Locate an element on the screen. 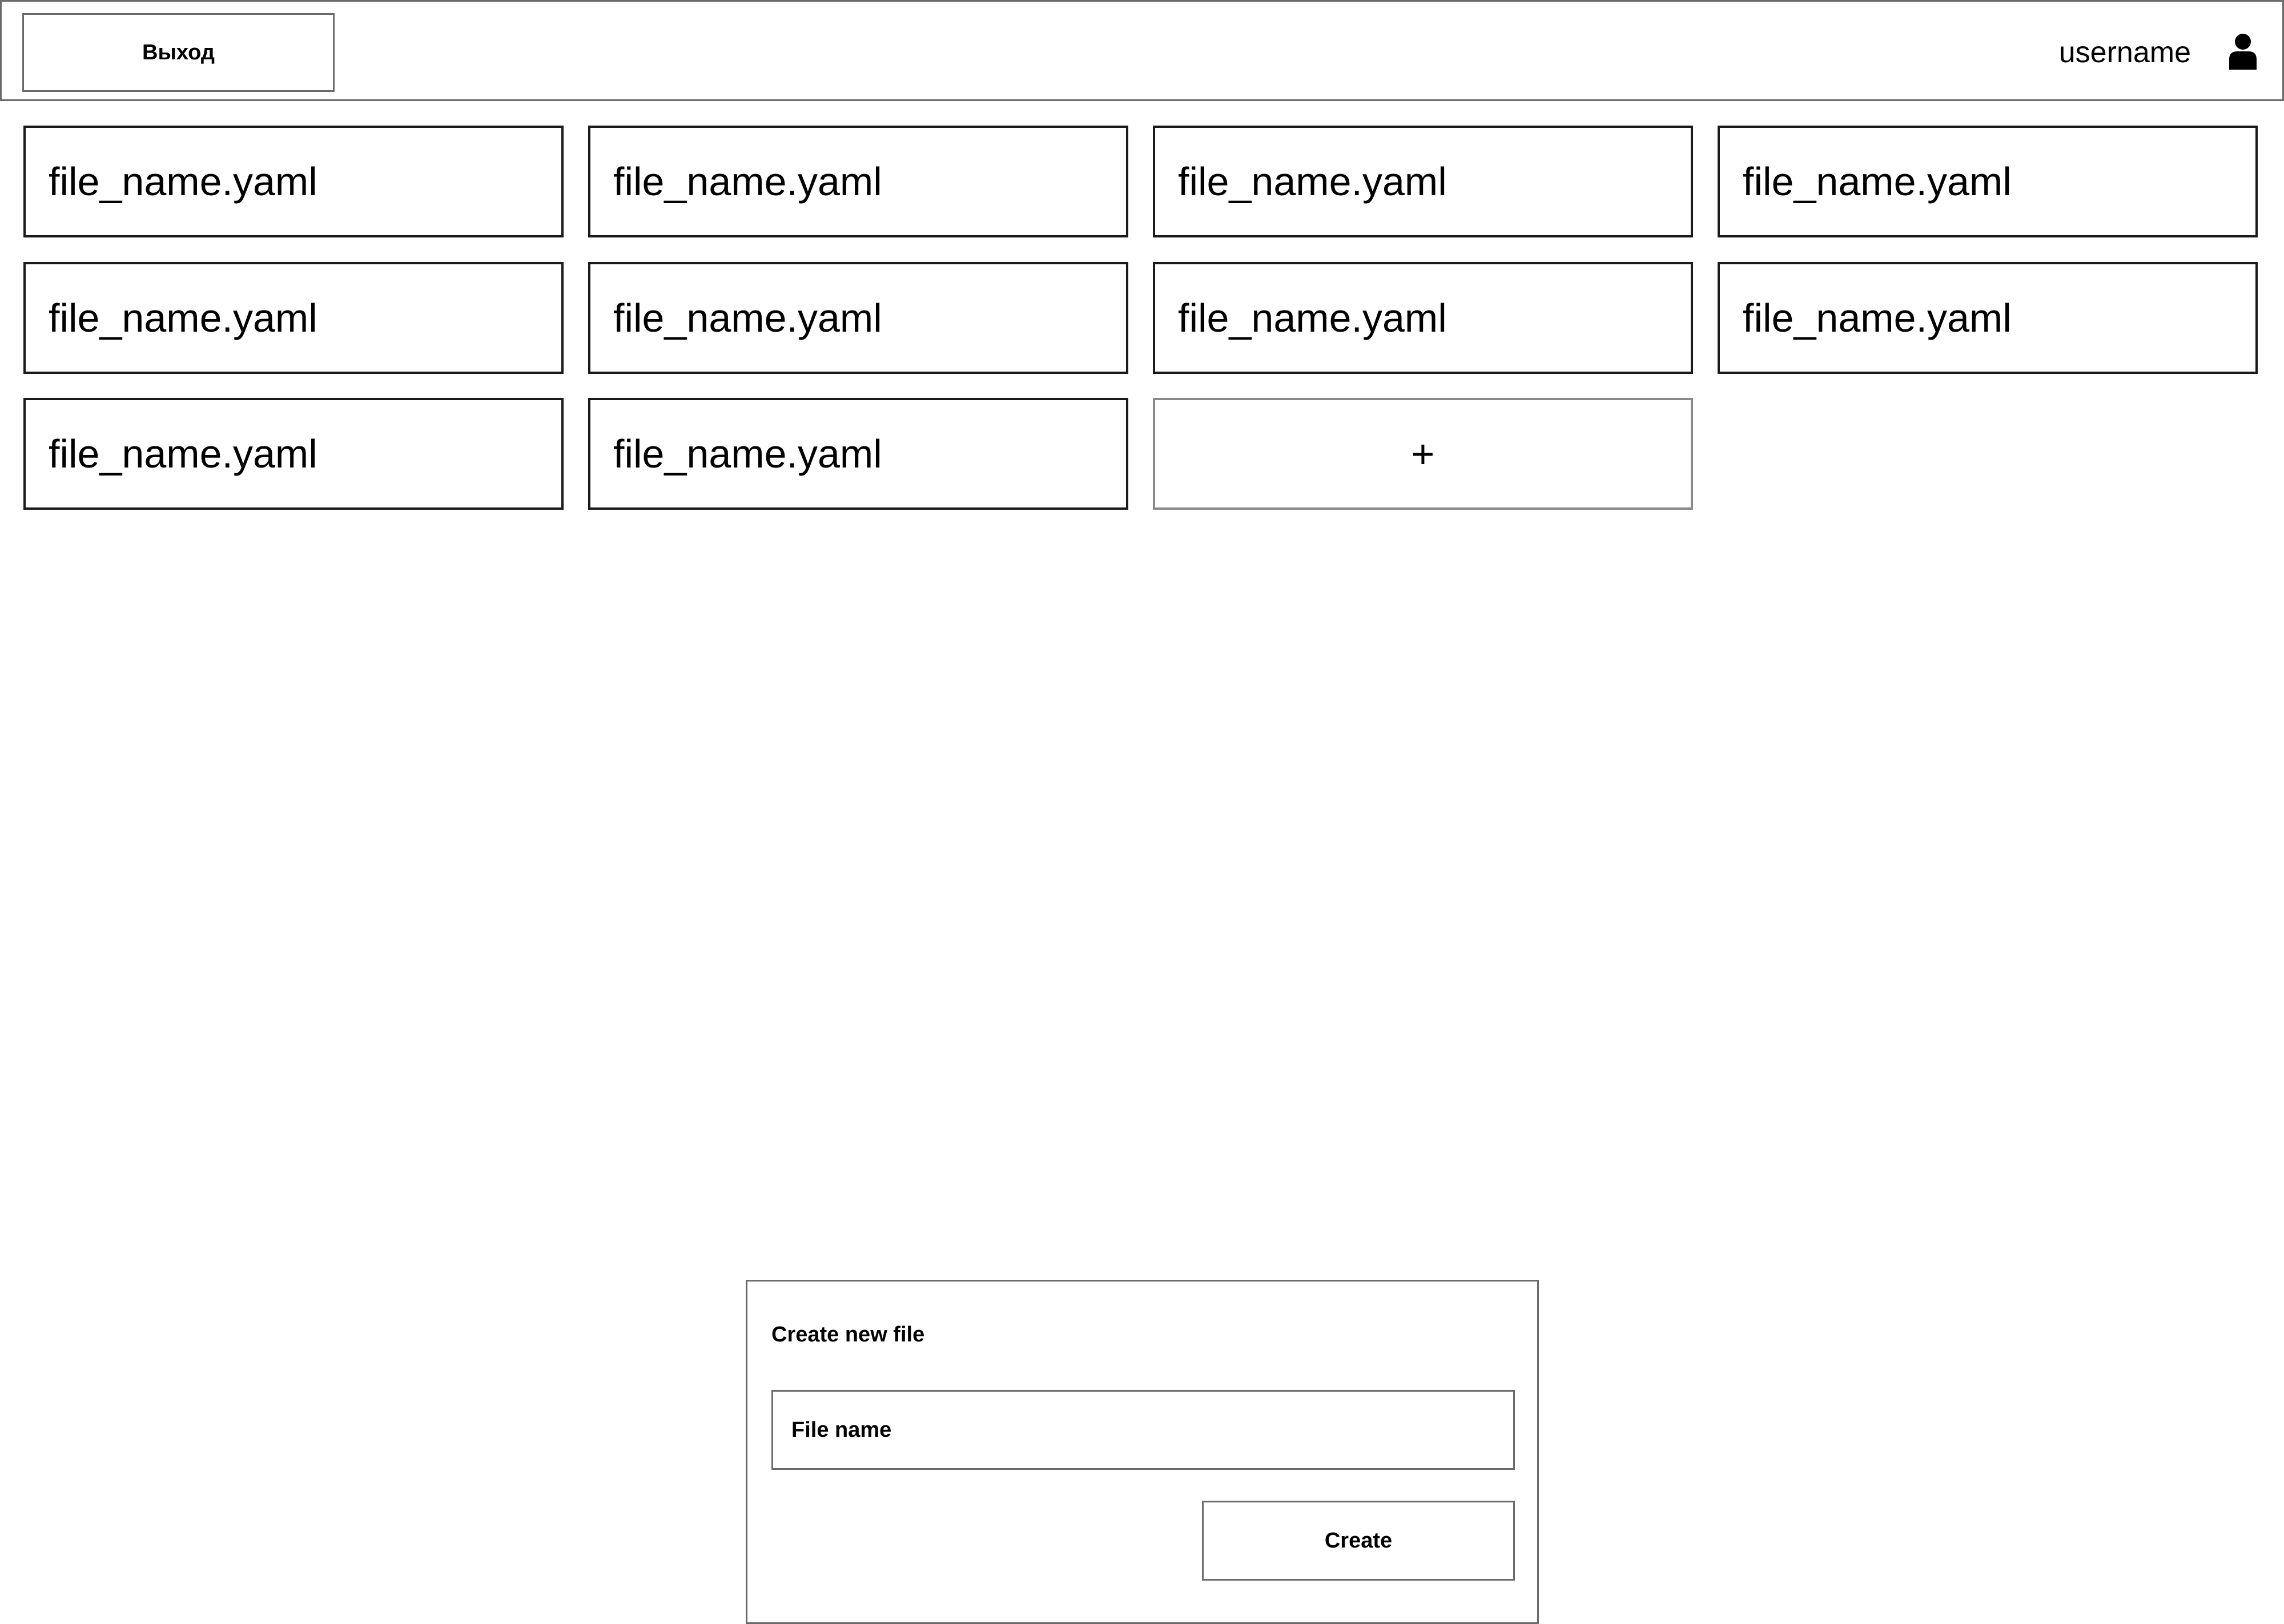 The image size is (2284, 1624). create-file-dialog: Create new file Create is located at coordinates (1142, 1452).